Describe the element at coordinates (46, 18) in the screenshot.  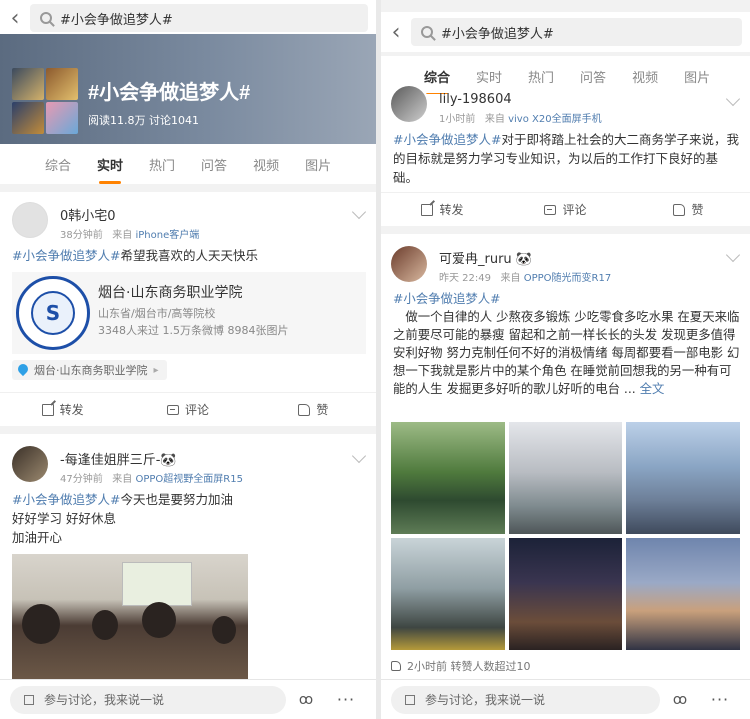
I see `search-icon` at that location.